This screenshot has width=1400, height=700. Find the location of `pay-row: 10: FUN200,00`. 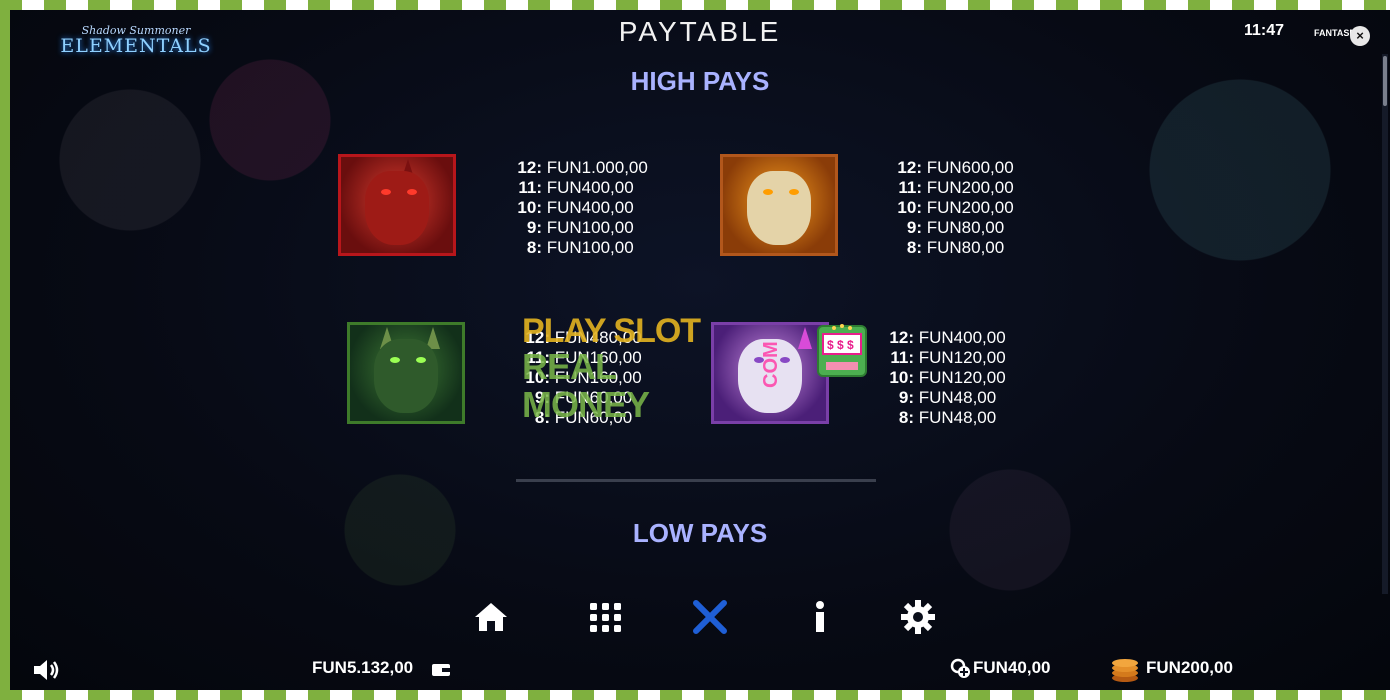

pay-row: 10: FUN200,00 is located at coordinates (955, 207).